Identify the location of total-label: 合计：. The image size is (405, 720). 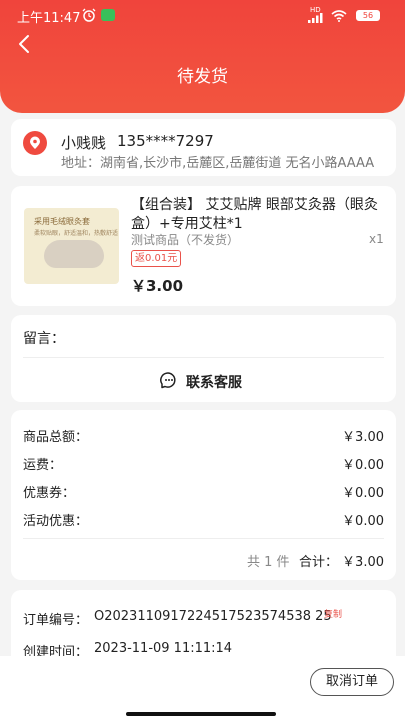
(319, 562).